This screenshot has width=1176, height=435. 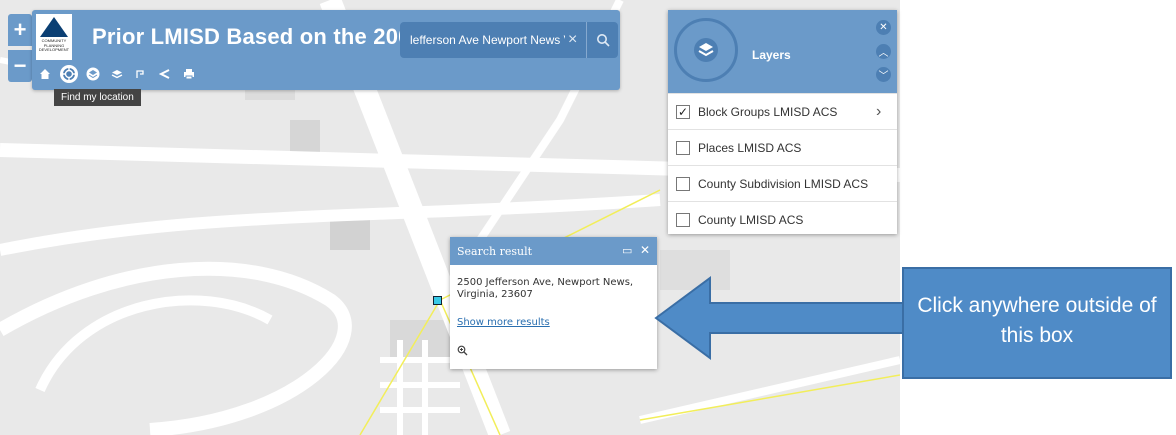 I want to click on chevron-up-icon: ︿, so click(x=883, y=53).